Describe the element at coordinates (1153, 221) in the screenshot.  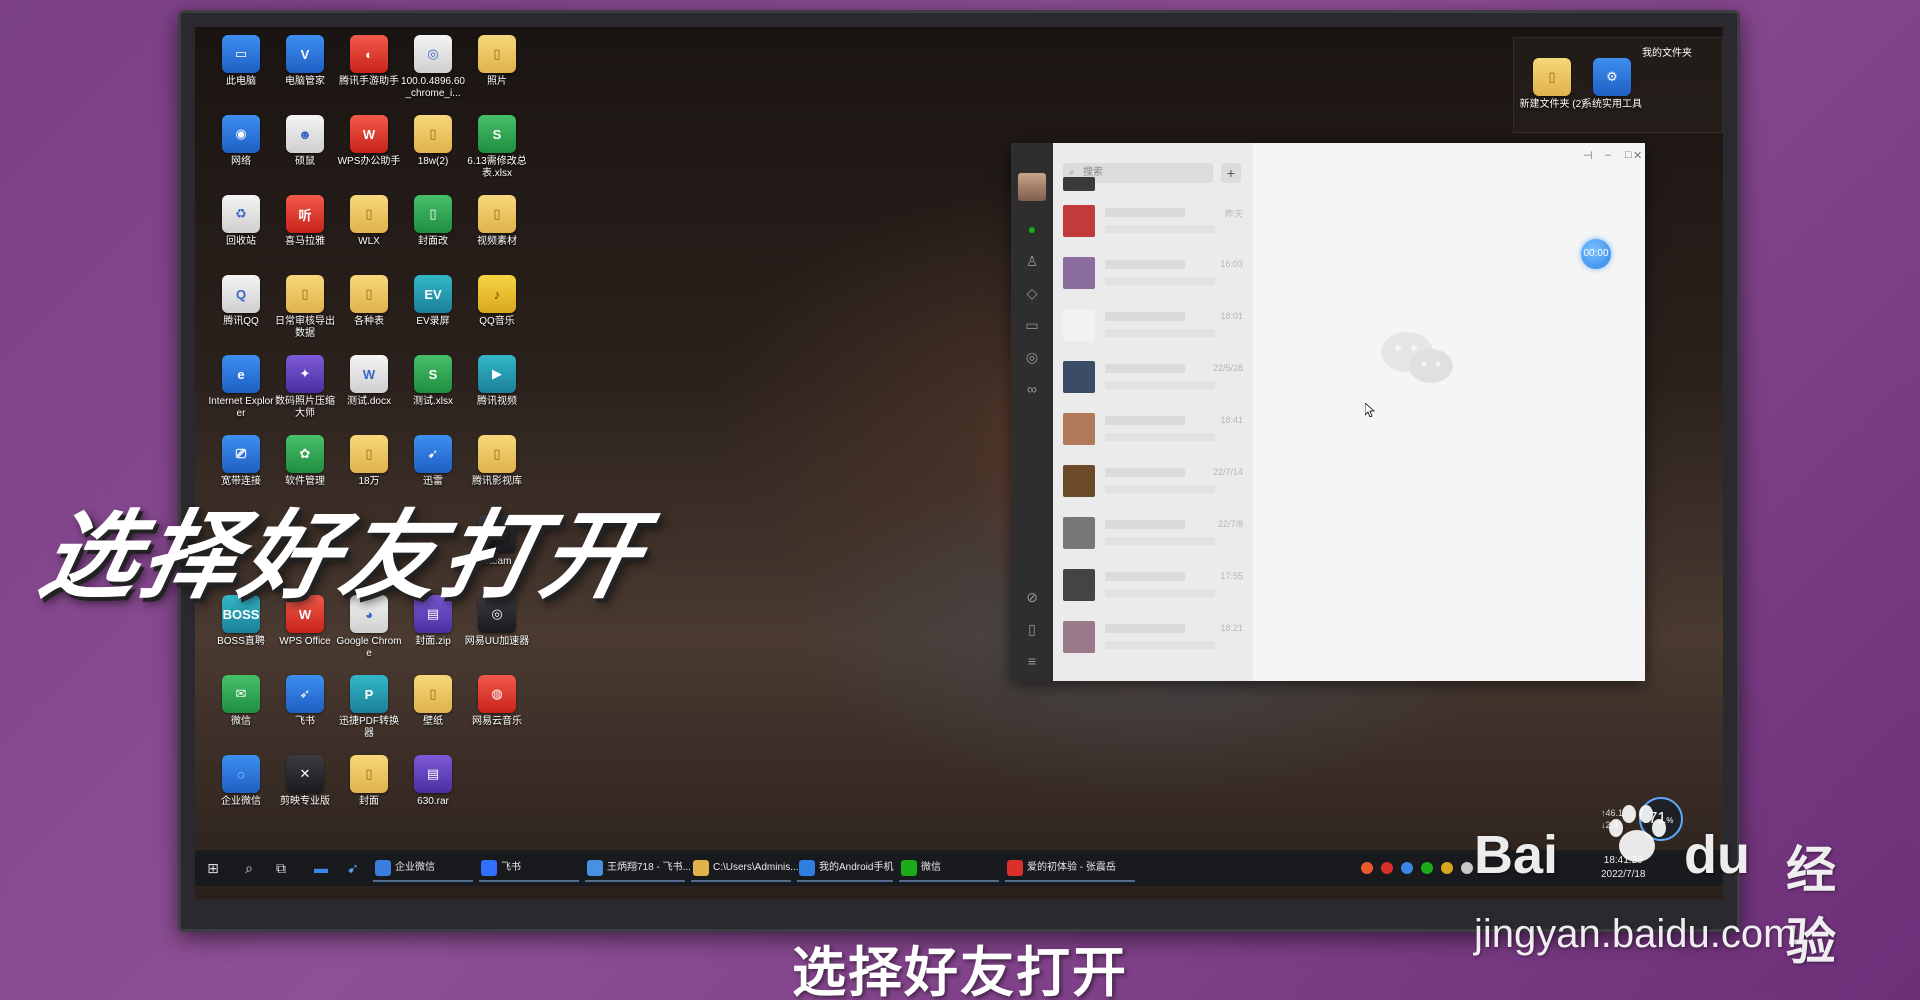
I see `list-item: 昨天` at that location.